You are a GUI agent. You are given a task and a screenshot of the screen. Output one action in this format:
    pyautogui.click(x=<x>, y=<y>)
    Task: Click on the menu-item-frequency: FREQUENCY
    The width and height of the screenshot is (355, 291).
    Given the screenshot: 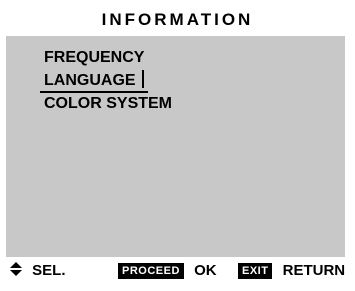 What is the action you would take?
    pyautogui.click(x=94, y=58)
    